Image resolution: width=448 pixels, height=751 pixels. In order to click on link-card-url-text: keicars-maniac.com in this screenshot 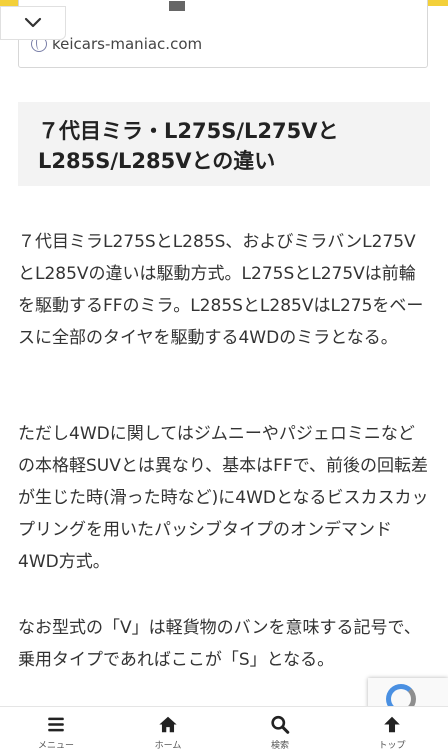, I will do `click(127, 44)`.